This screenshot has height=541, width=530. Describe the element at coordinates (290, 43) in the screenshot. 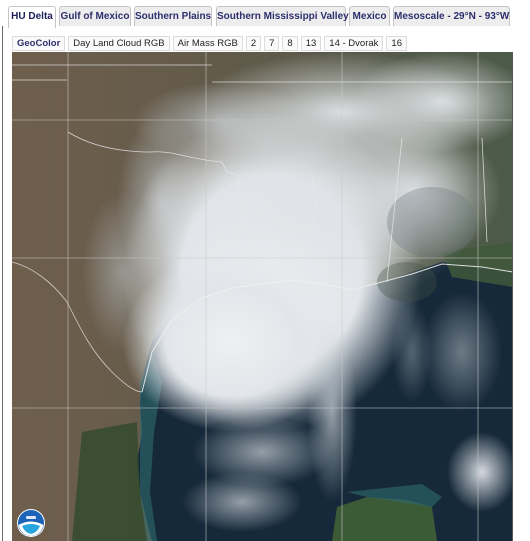

I see `band-8: 8` at that location.